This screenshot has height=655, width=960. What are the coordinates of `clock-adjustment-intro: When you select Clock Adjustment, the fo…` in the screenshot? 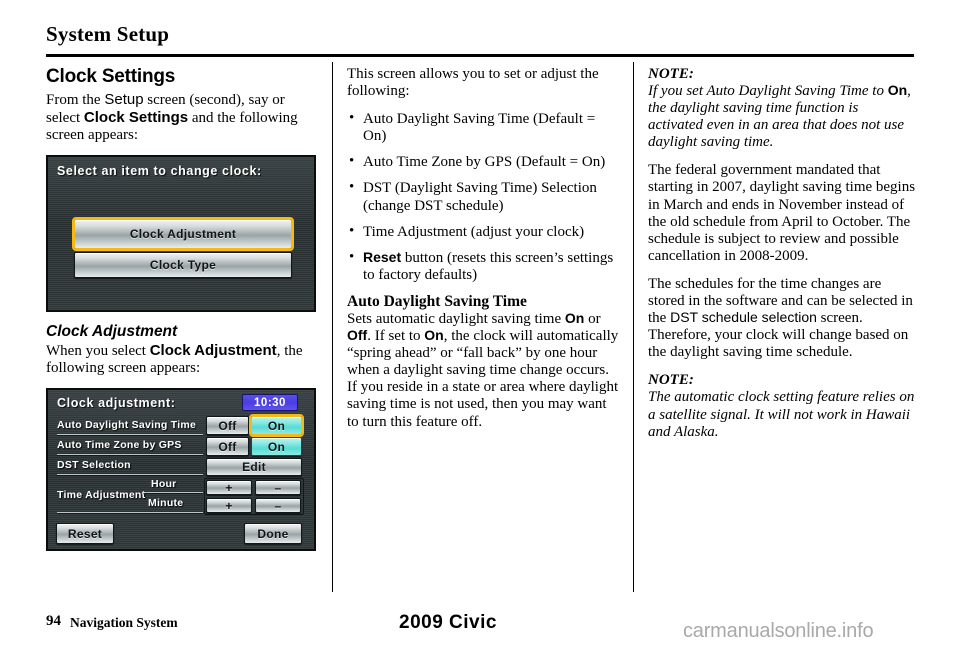 It's located at (180, 359).